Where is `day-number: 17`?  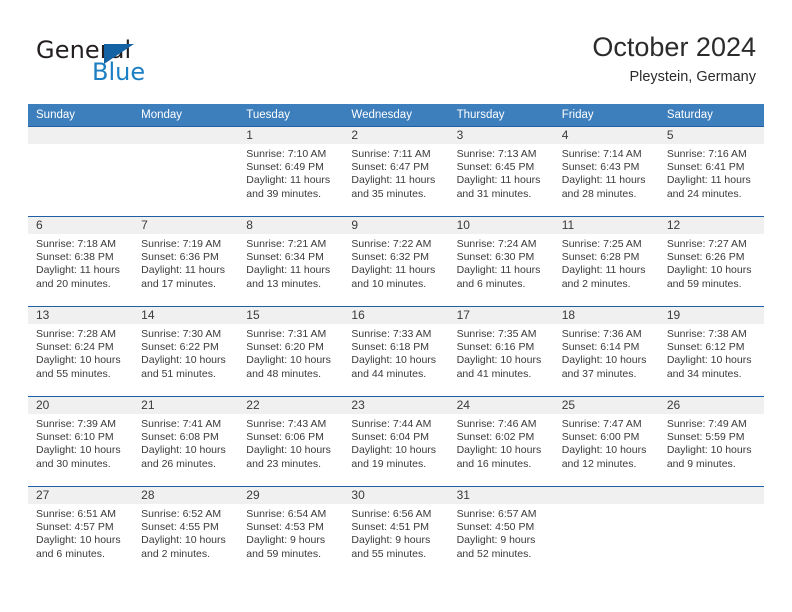
day-number: 17 is located at coordinates (501, 315).